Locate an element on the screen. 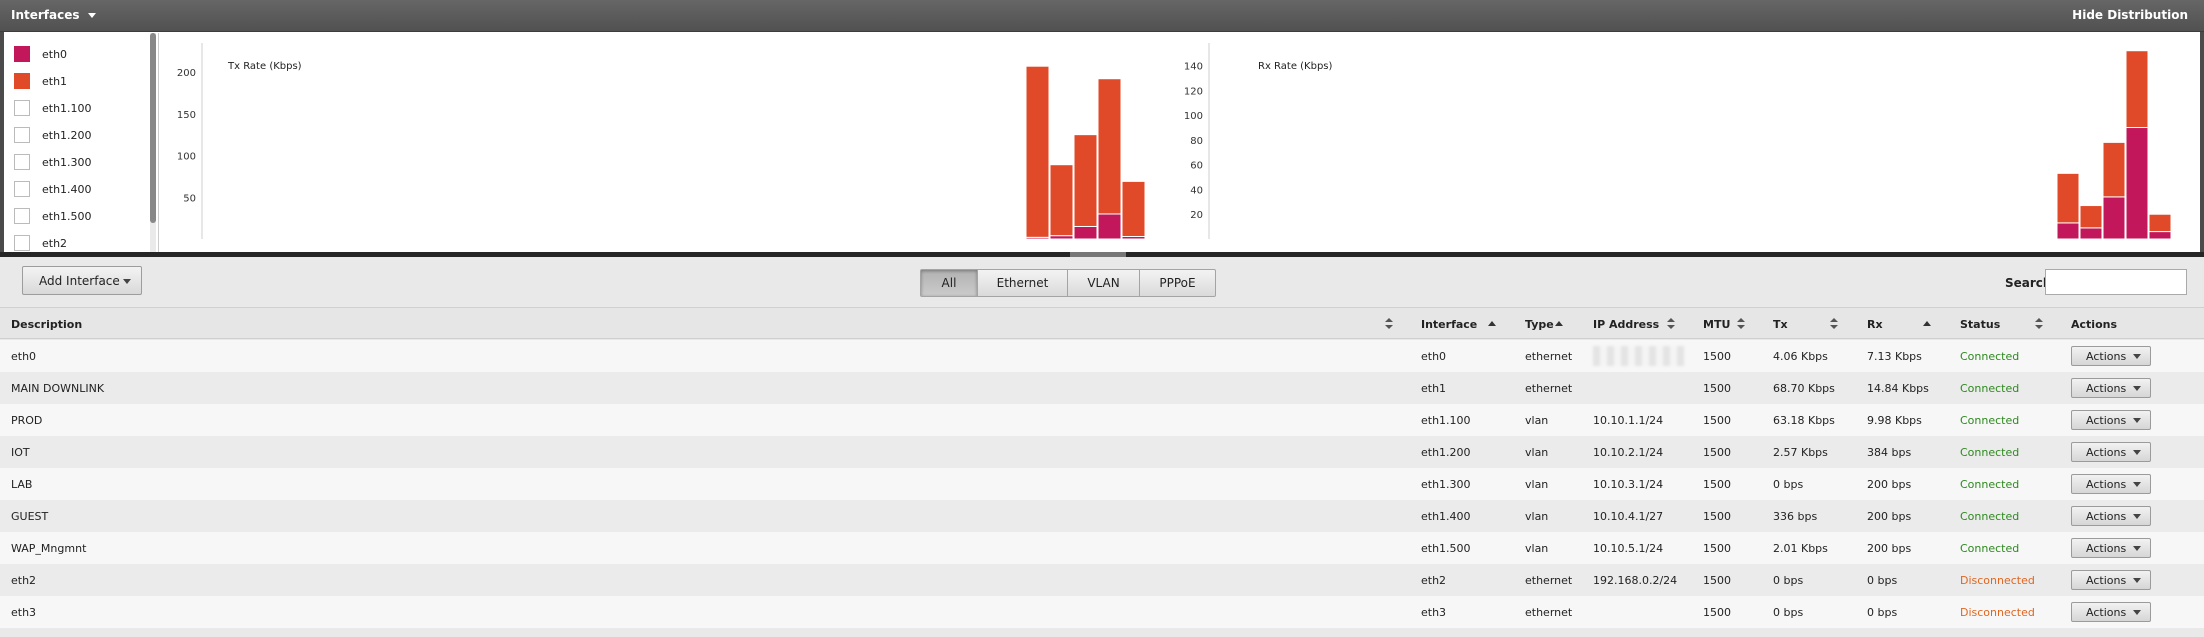 This screenshot has height=637, width=2204. legend-item-eth1-500: eth1.500 is located at coordinates (53, 216).